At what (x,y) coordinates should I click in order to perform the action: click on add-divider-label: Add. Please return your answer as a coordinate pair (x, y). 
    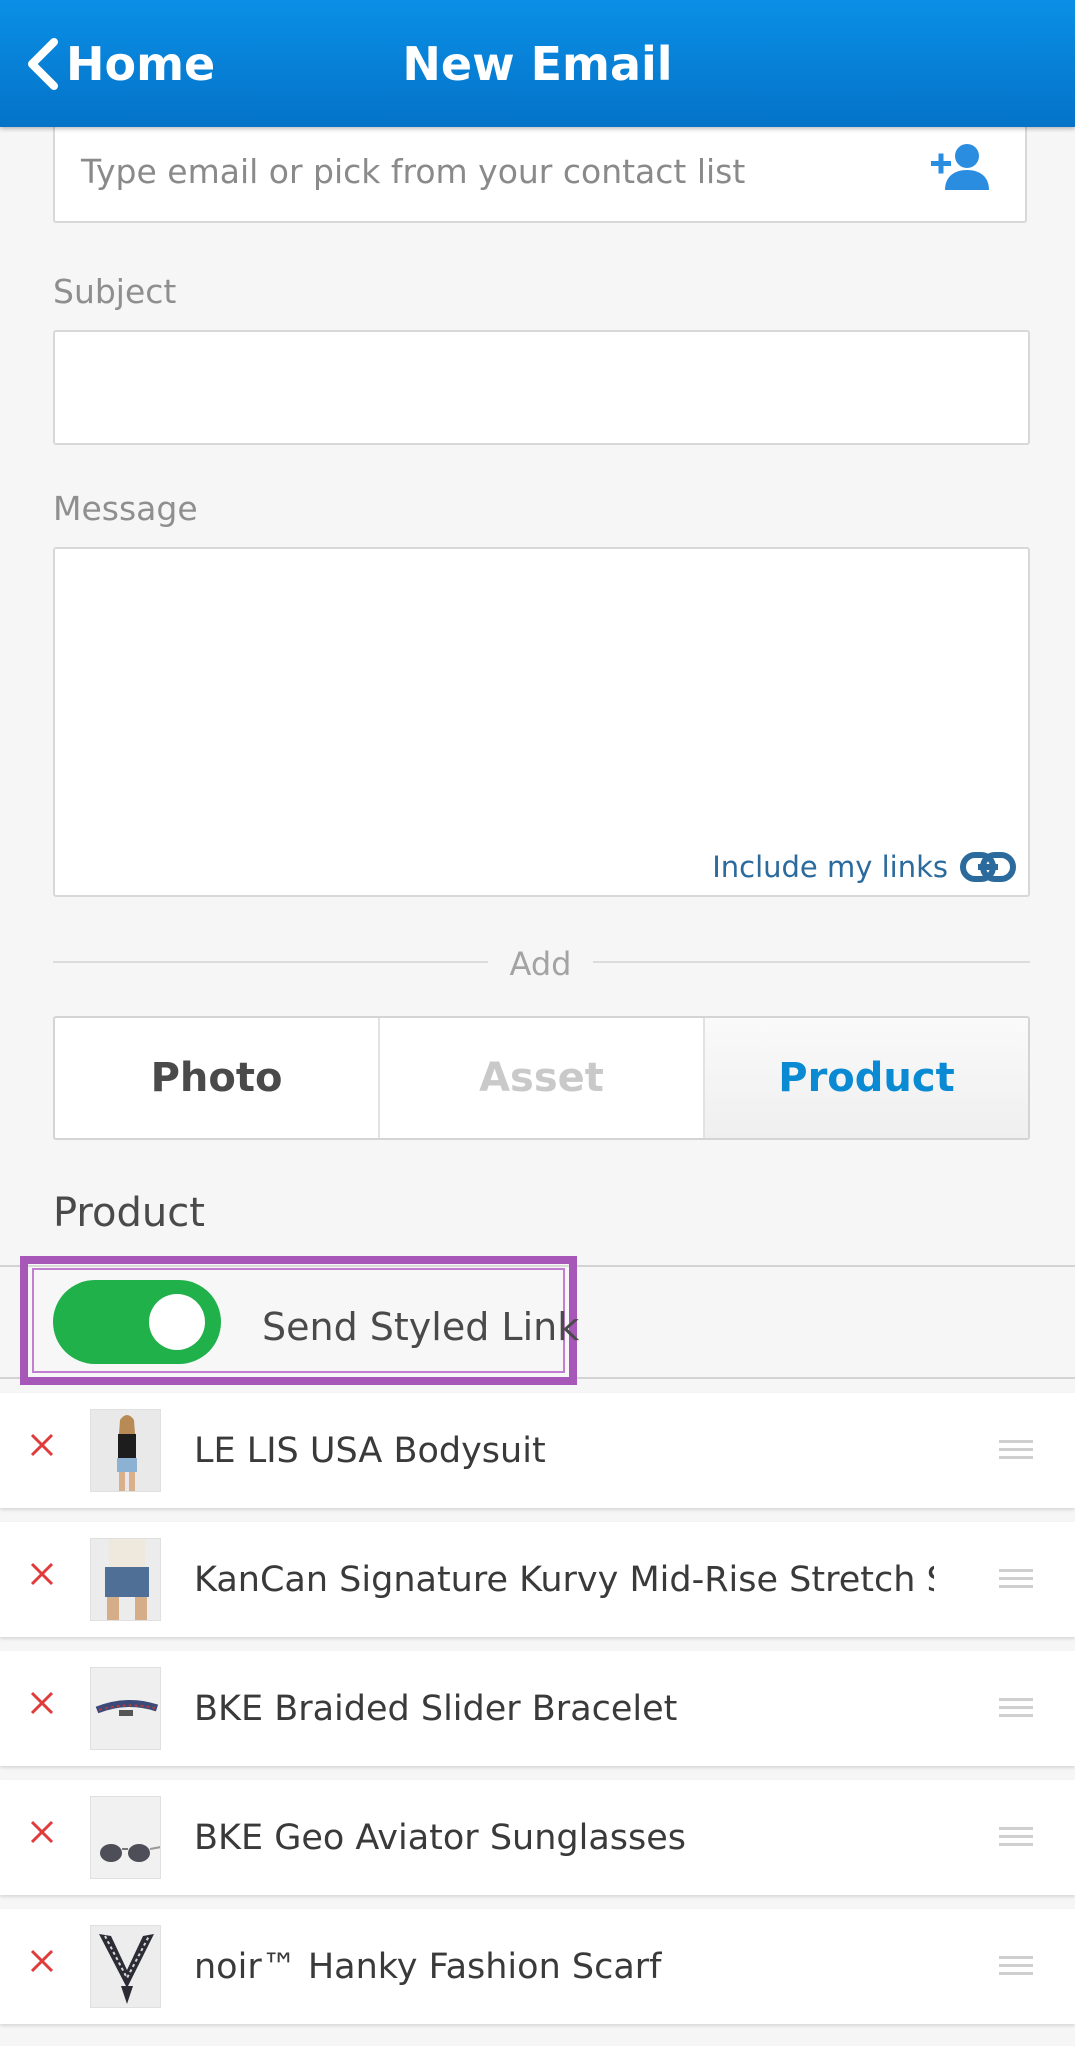
    Looking at the image, I should click on (540, 964).